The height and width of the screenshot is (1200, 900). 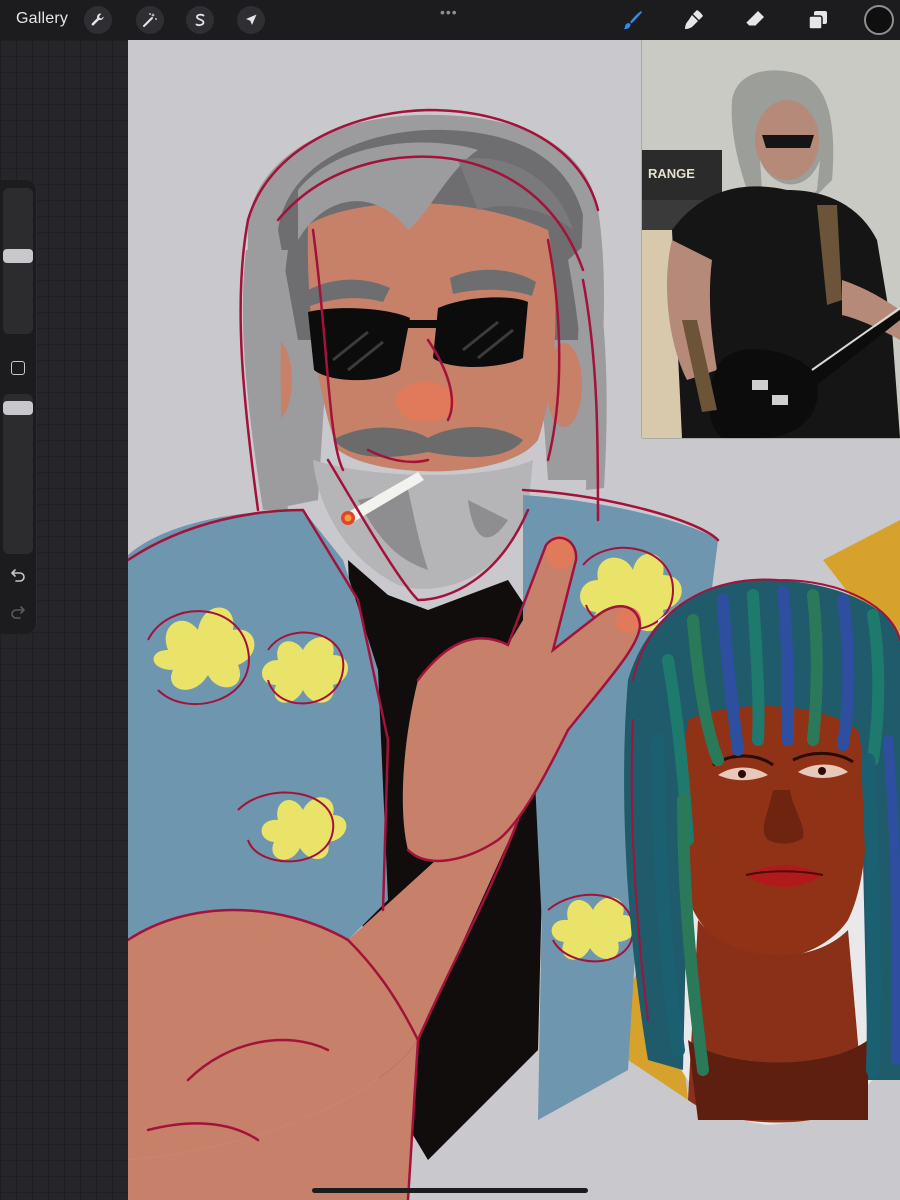 What do you see at coordinates (18, 368) in the screenshot?
I see `modify-button` at bounding box center [18, 368].